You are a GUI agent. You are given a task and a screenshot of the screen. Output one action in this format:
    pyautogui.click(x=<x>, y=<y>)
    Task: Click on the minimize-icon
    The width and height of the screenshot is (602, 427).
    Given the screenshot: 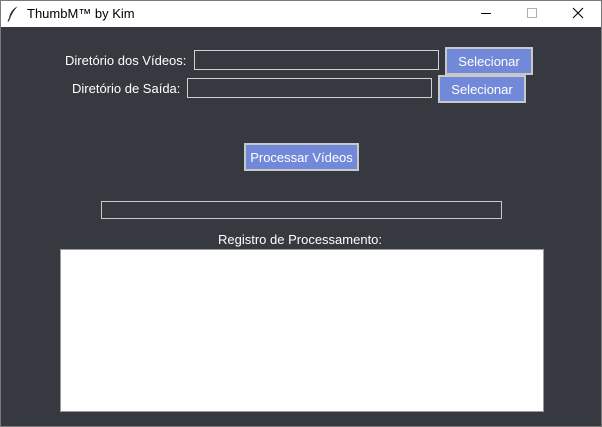 What is the action you would take?
    pyautogui.click(x=486, y=14)
    